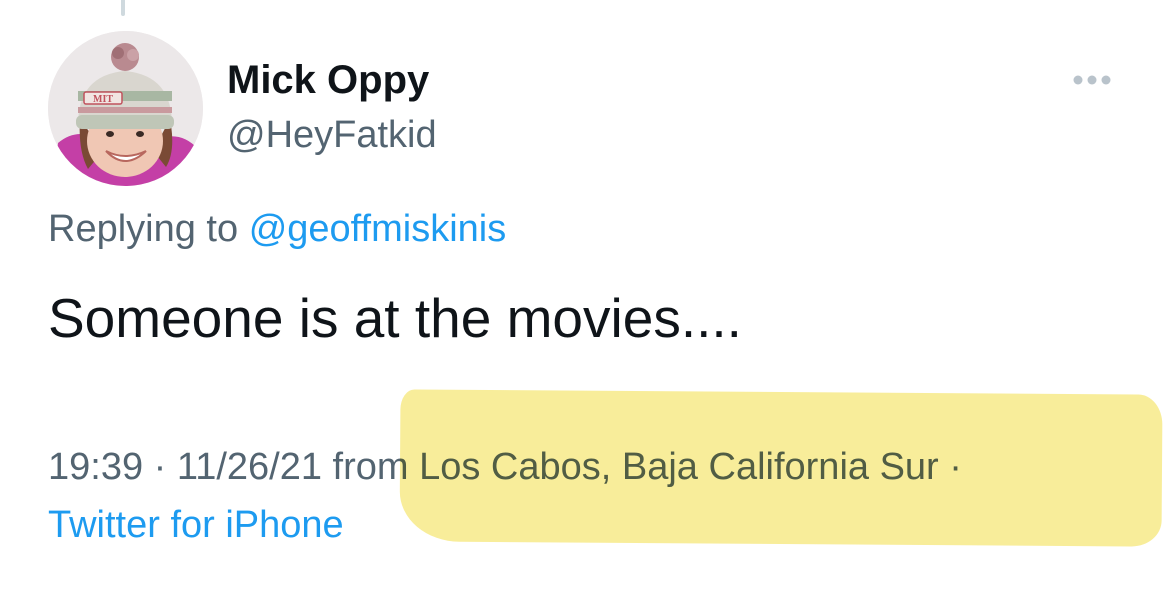  Describe the element at coordinates (95, 467) in the screenshot. I see `tweet-time: 19:39` at that location.